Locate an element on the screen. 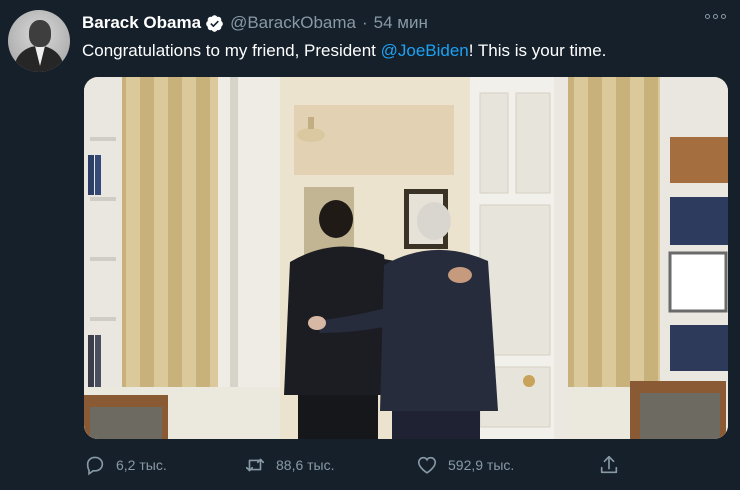 The width and height of the screenshot is (740, 490). share-icon is located at coordinates (609, 464).